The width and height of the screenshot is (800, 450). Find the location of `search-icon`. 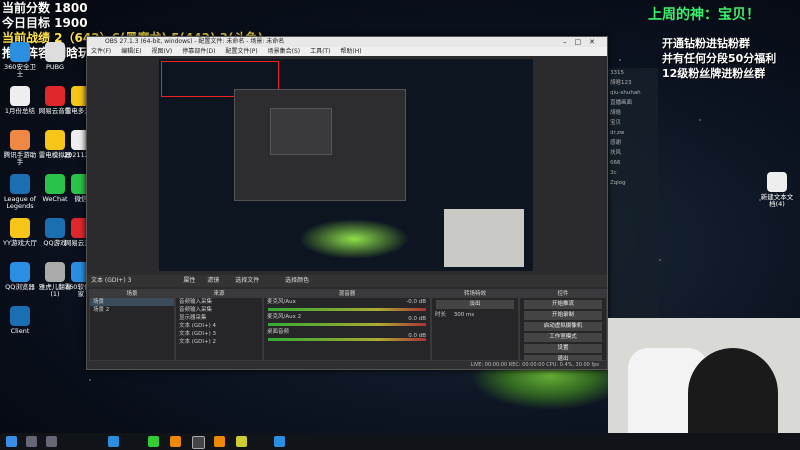

search-icon is located at coordinates (31, 441).